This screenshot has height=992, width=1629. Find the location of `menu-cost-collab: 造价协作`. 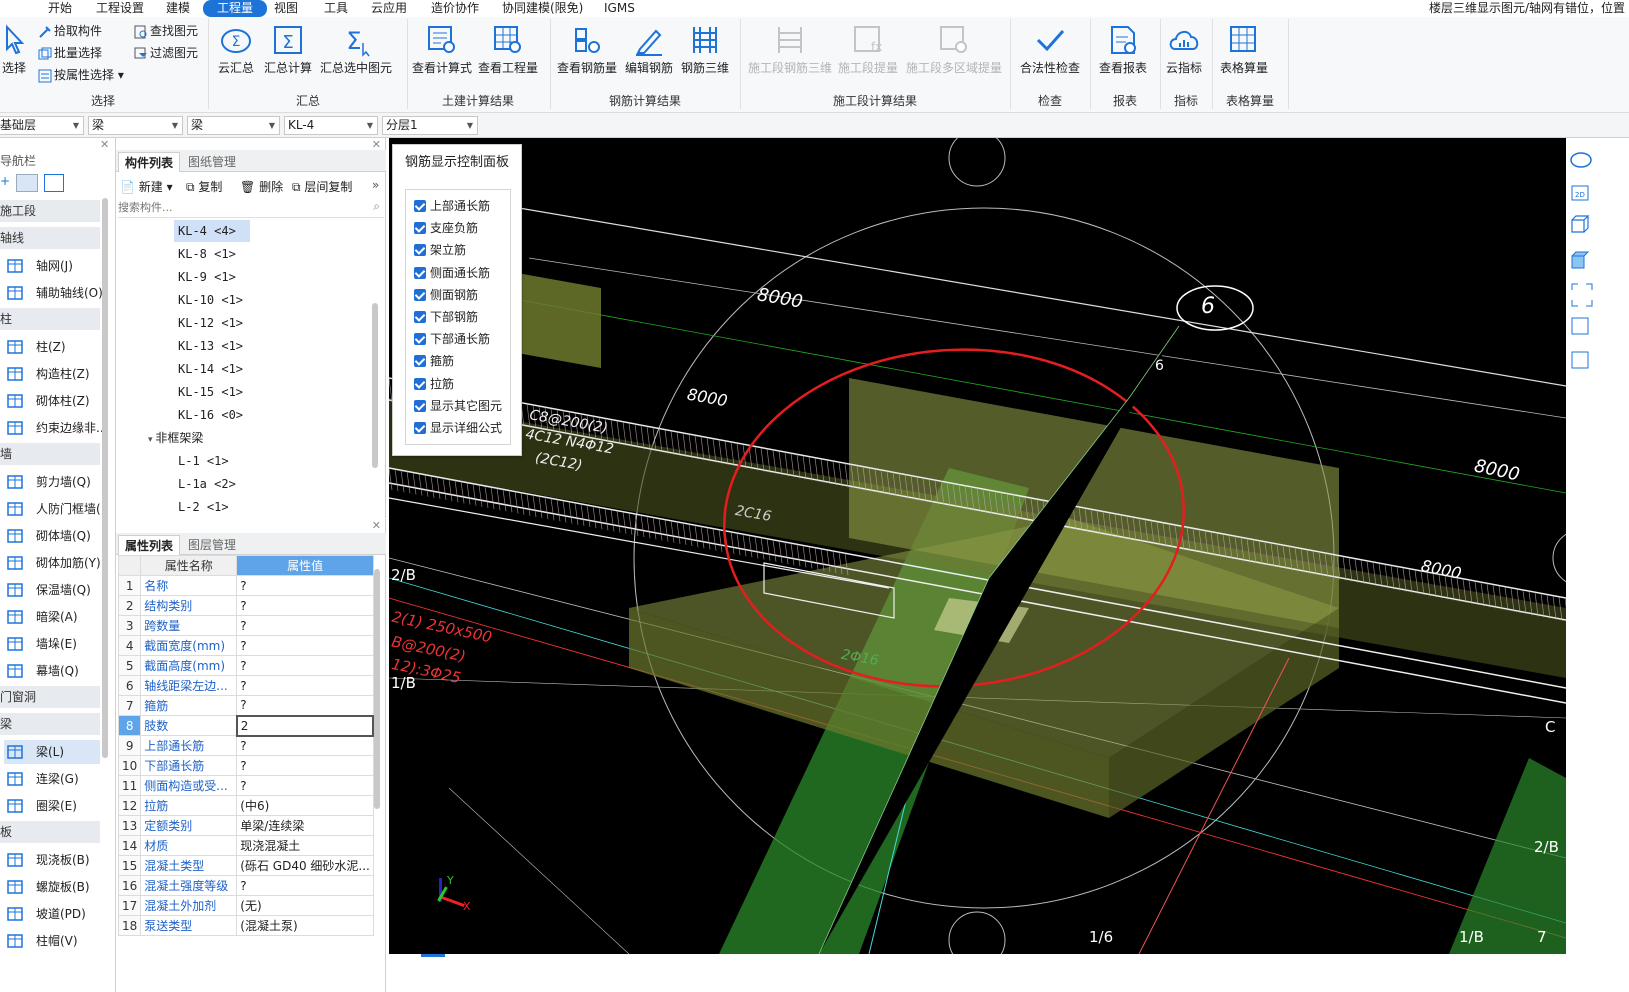

menu-cost-collab: 造价协作 is located at coordinates (455, 8).